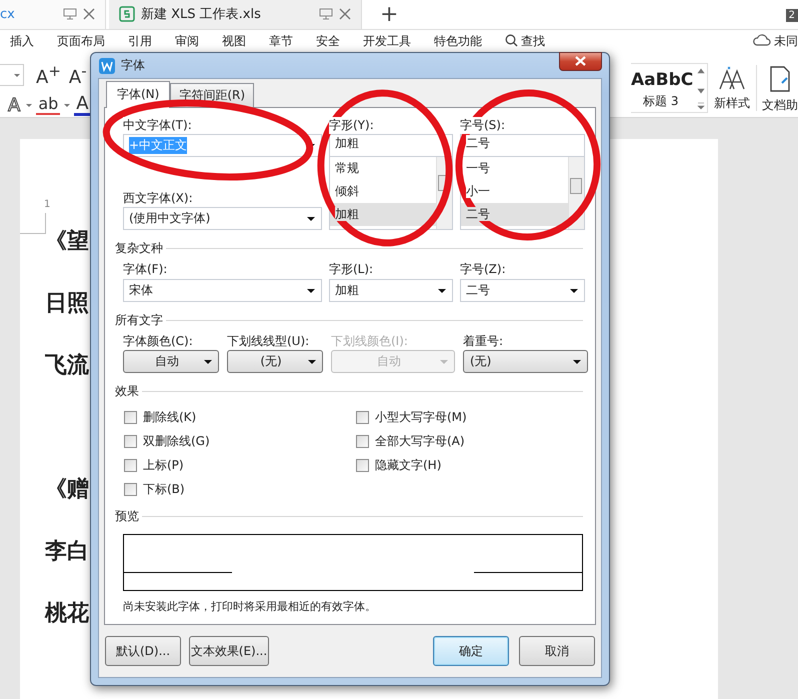 The height and width of the screenshot is (699, 798). I want to click on sync-status: 未同, so click(786, 41).